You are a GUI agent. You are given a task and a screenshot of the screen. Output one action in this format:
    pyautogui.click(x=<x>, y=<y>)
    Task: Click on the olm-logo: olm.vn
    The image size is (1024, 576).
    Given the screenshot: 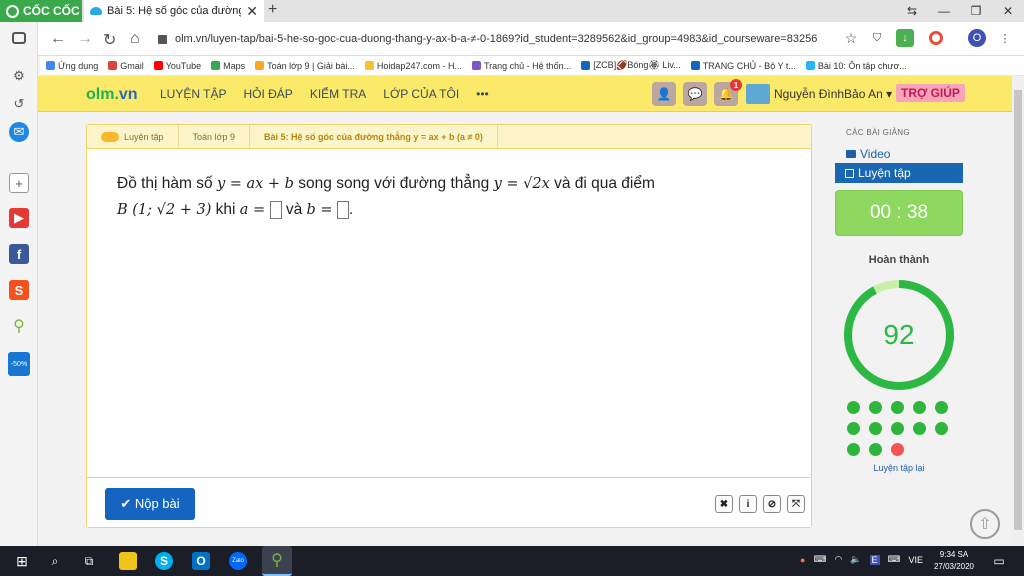 What is the action you would take?
    pyautogui.click(x=112, y=95)
    